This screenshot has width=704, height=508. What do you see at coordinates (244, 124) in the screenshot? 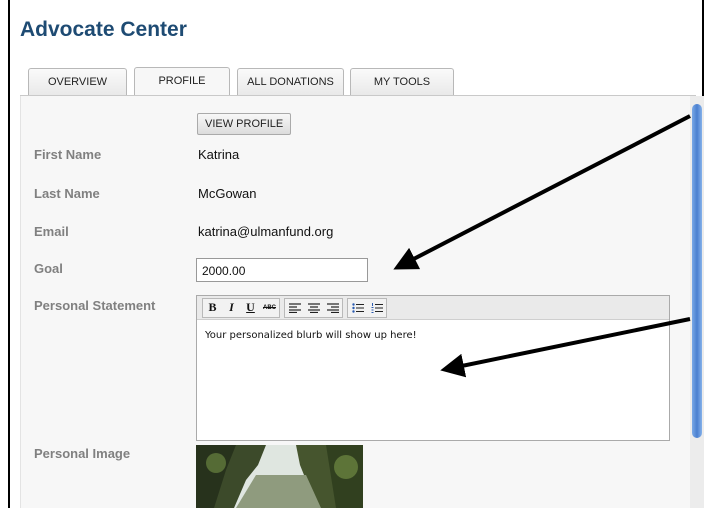
I see `view-profile-button: VIEW PROFILE` at bounding box center [244, 124].